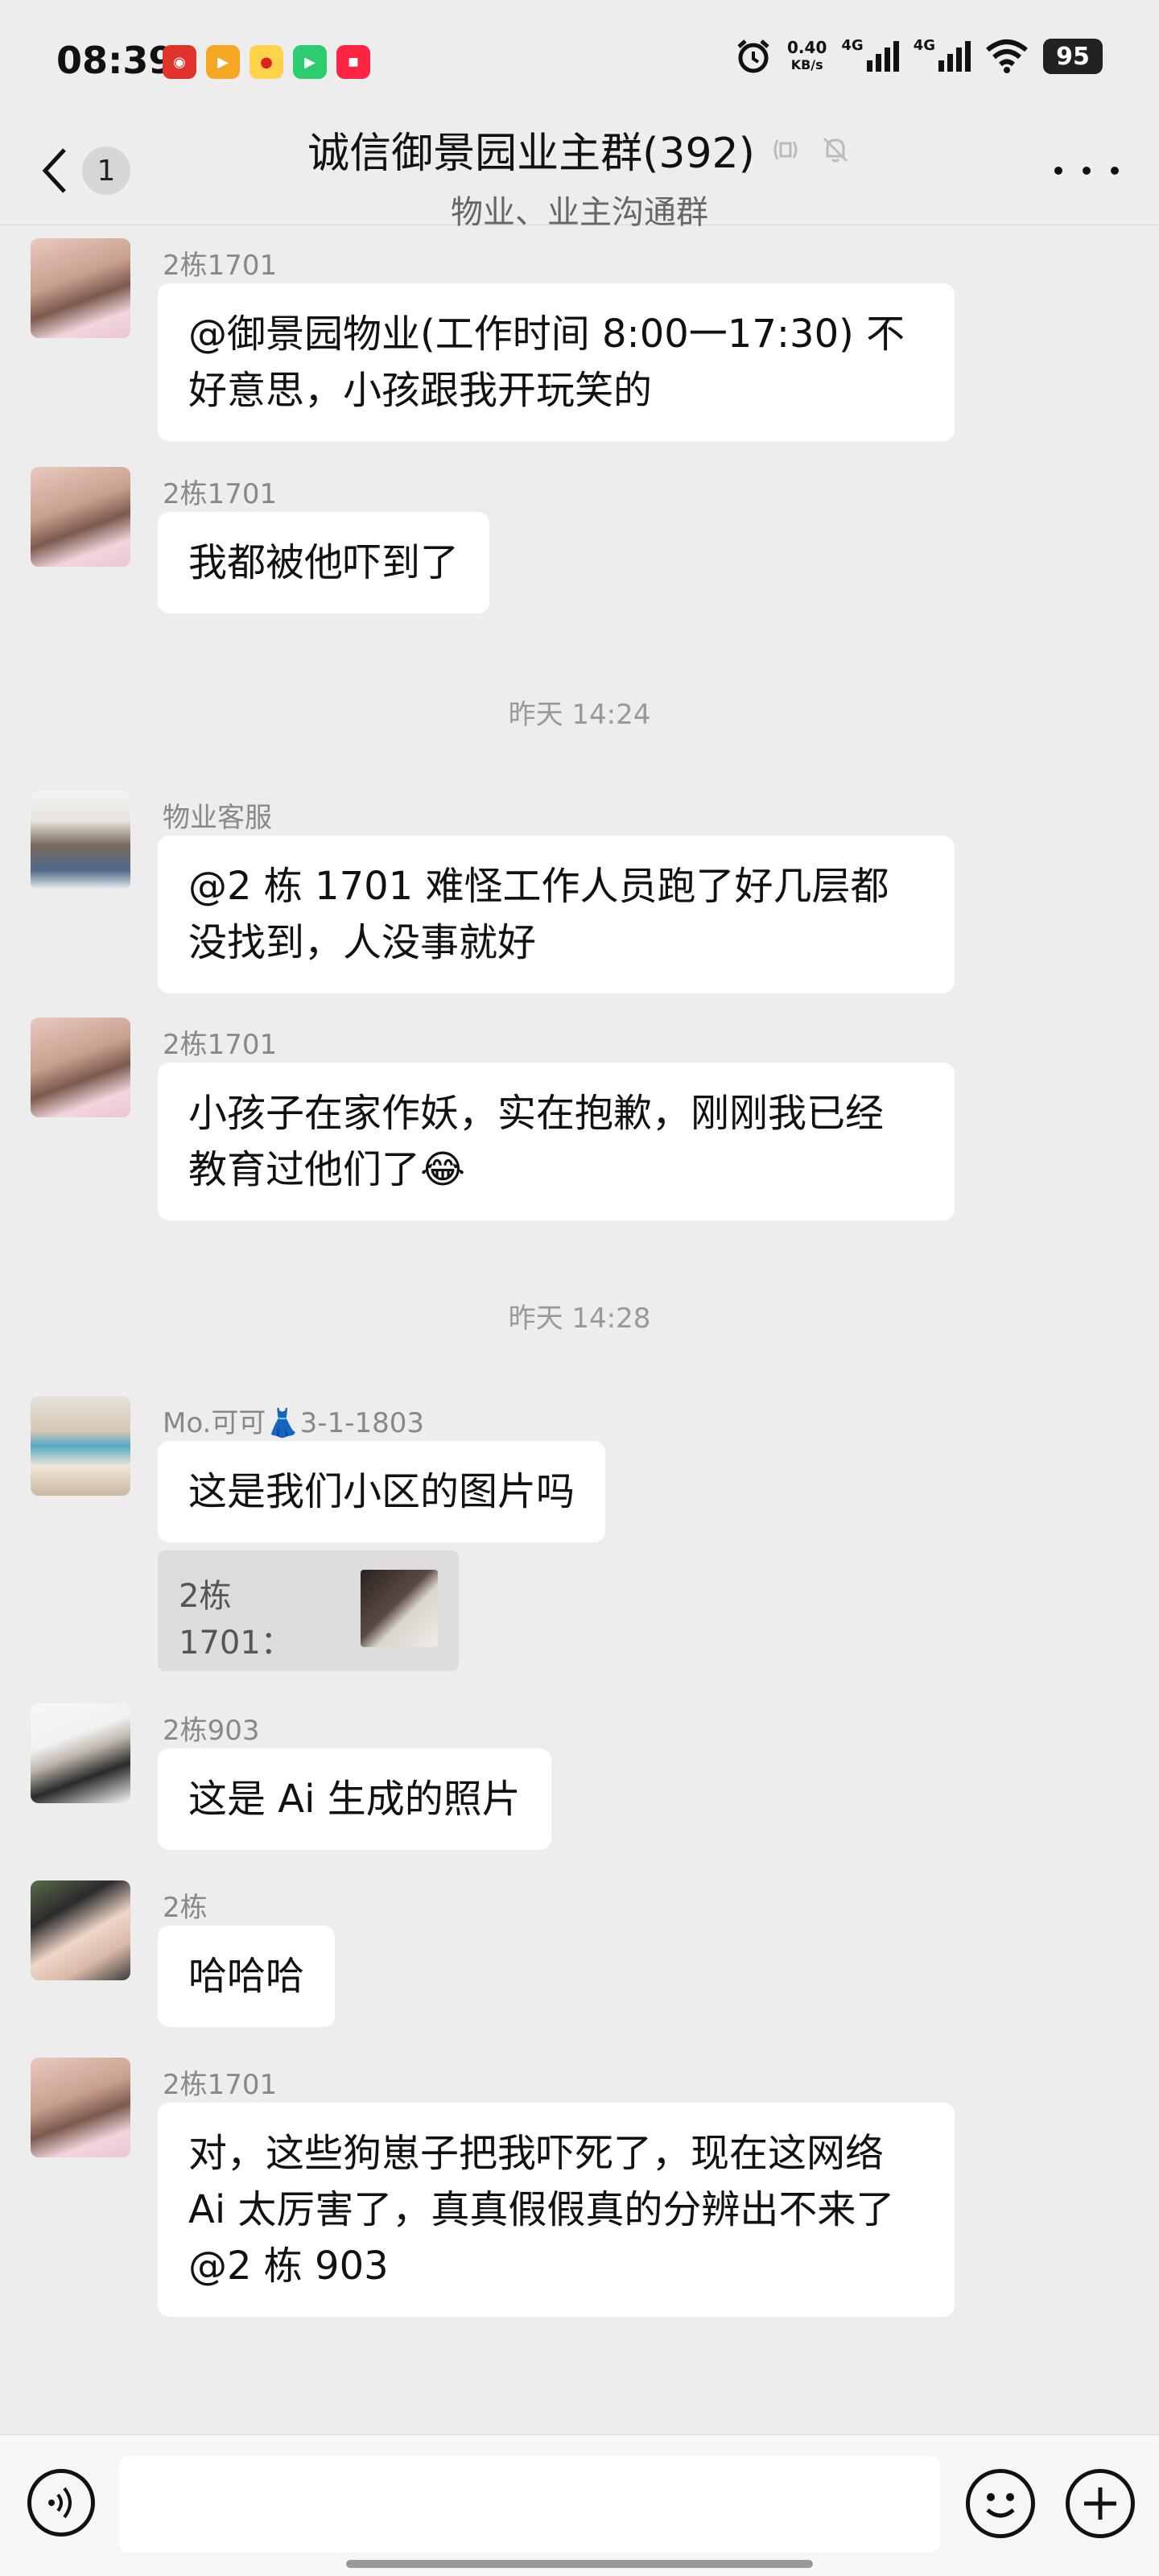 This screenshot has width=1159, height=2576. What do you see at coordinates (870, 54) in the screenshot?
I see `signal-1-icon: 4G` at bounding box center [870, 54].